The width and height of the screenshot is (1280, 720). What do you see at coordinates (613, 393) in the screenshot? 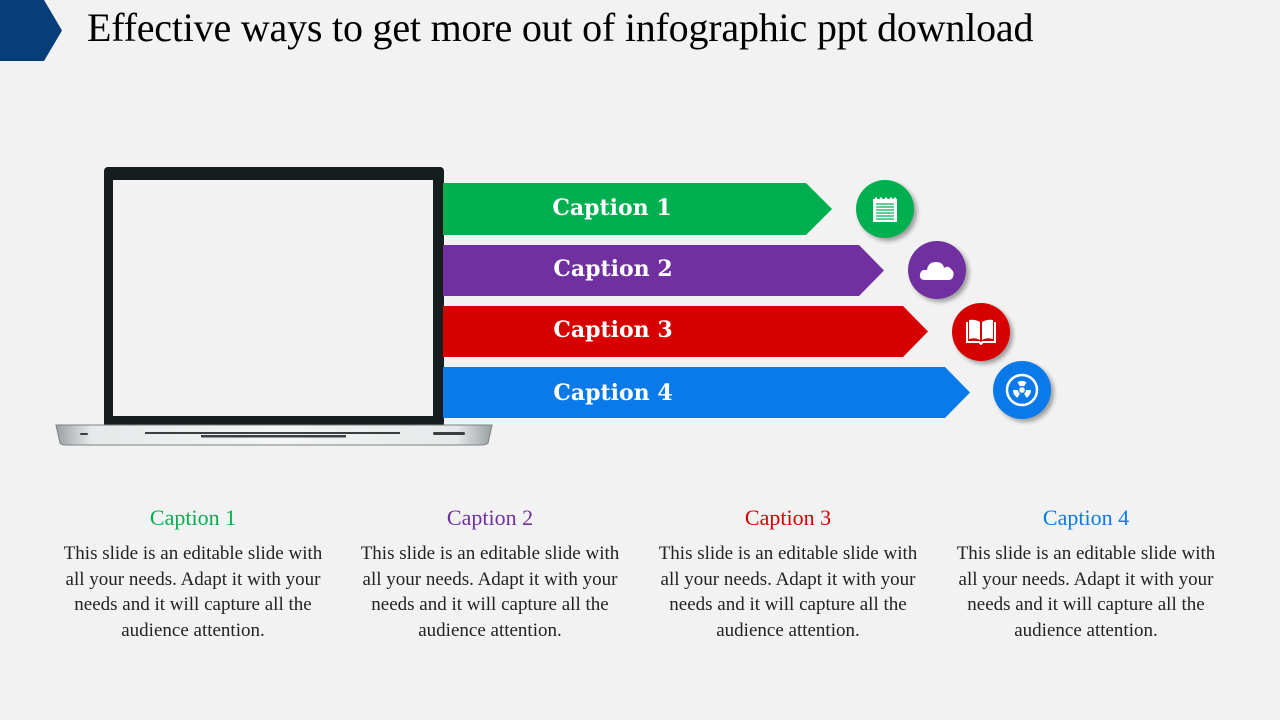
I see `arrow-label: Caption 4` at bounding box center [613, 393].